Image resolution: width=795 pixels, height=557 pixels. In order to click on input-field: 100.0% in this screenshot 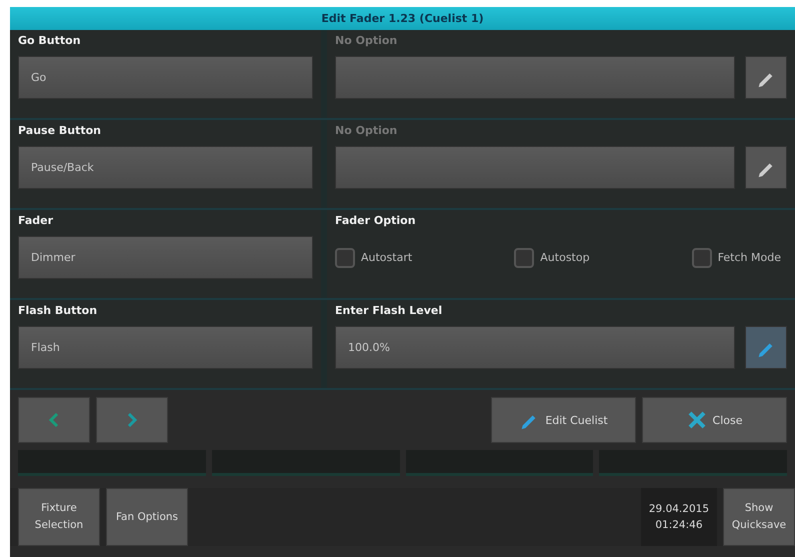, I will do `click(535, 347)`.